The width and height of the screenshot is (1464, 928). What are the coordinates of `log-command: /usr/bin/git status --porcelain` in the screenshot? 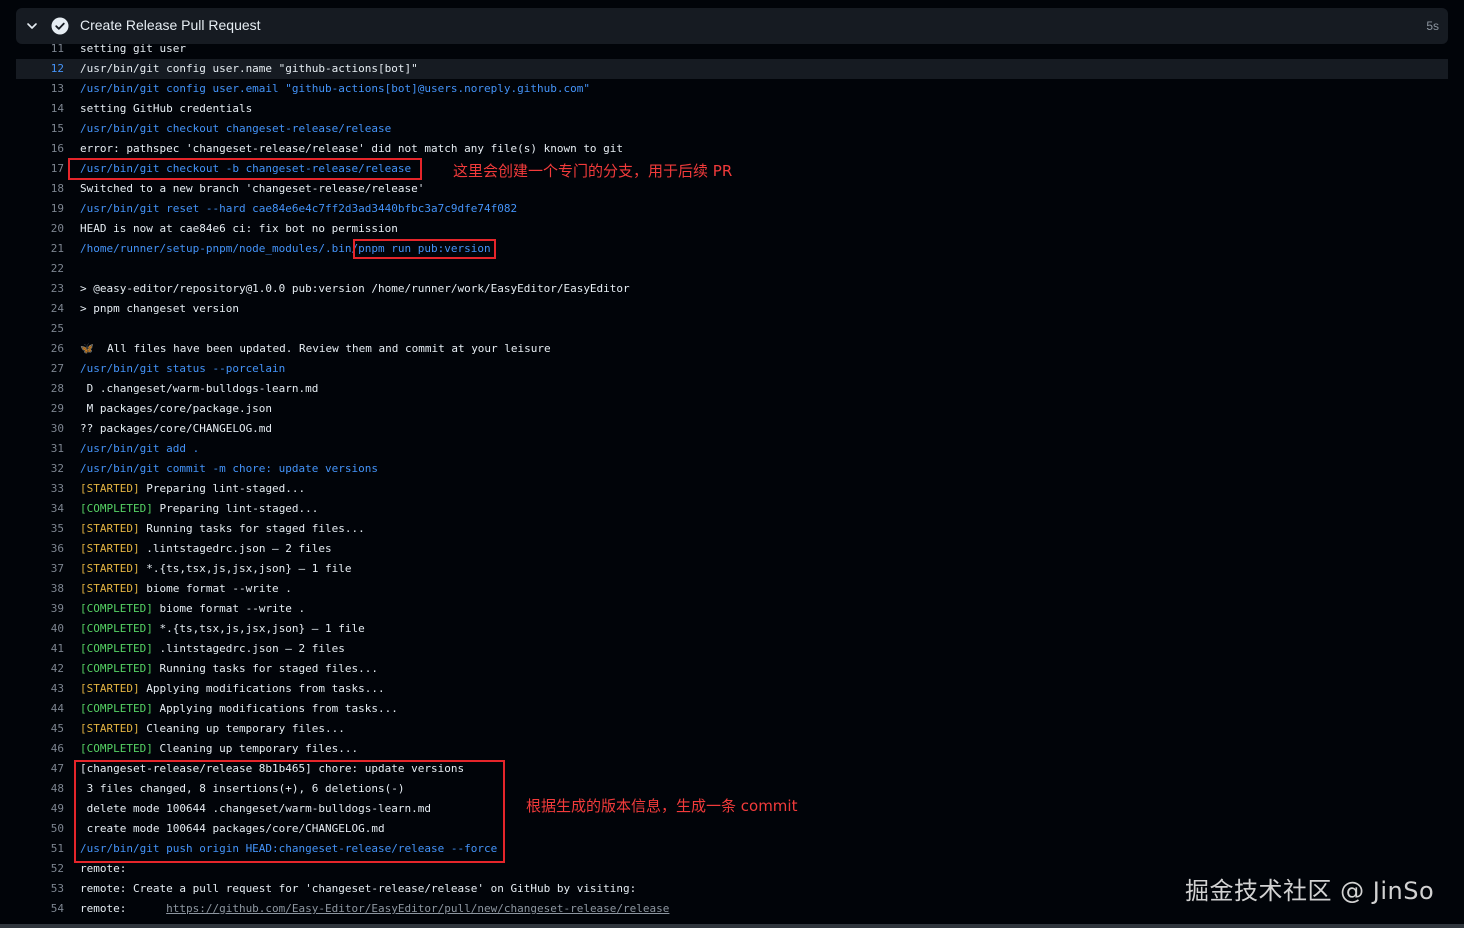 It's located at (183, 368).